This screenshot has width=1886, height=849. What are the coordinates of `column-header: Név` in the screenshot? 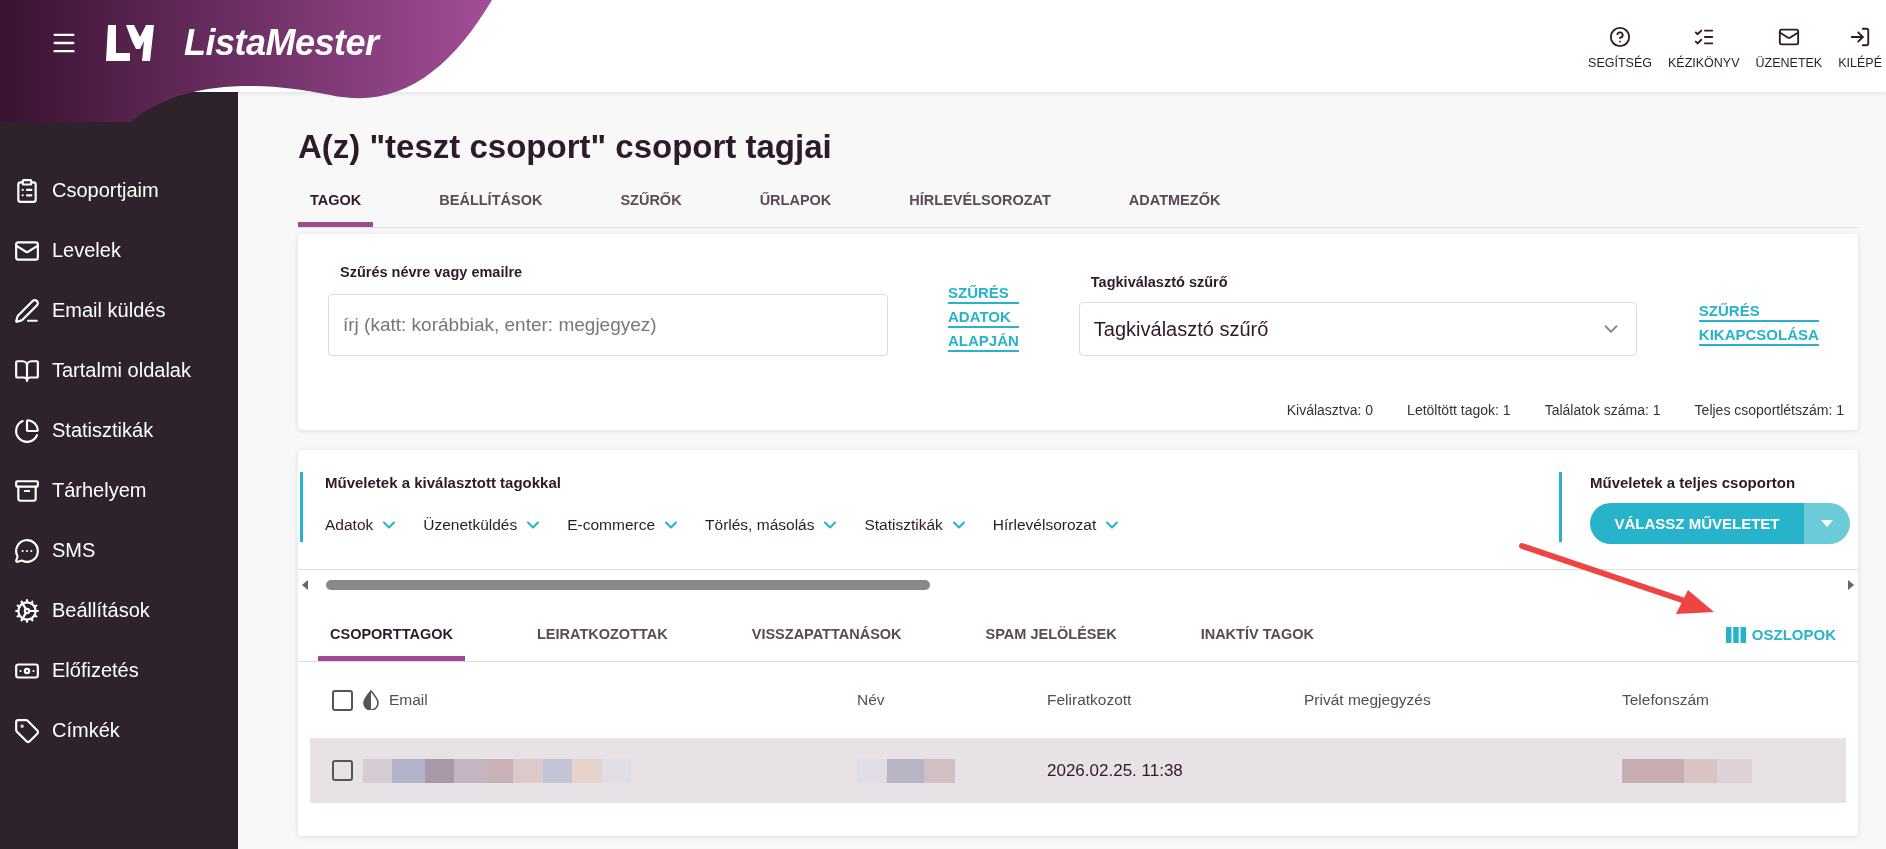 It's located at (871, 700).